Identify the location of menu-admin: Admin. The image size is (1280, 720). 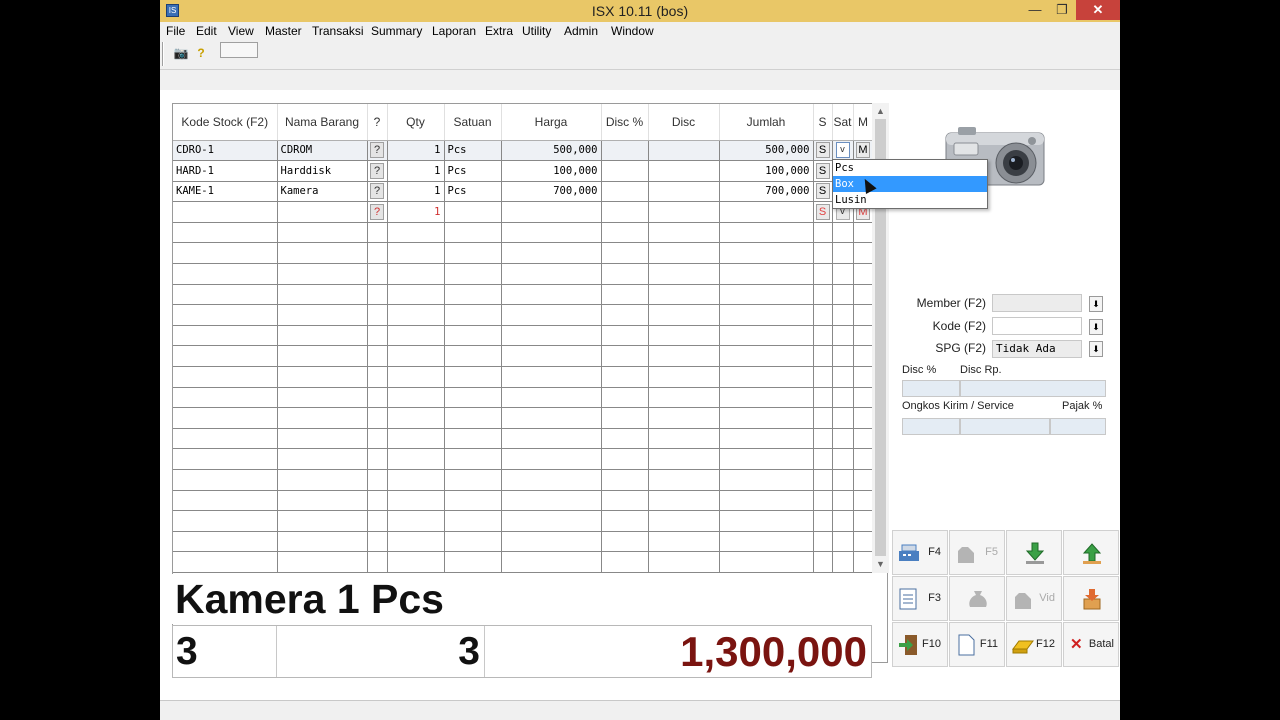
(581, 31).